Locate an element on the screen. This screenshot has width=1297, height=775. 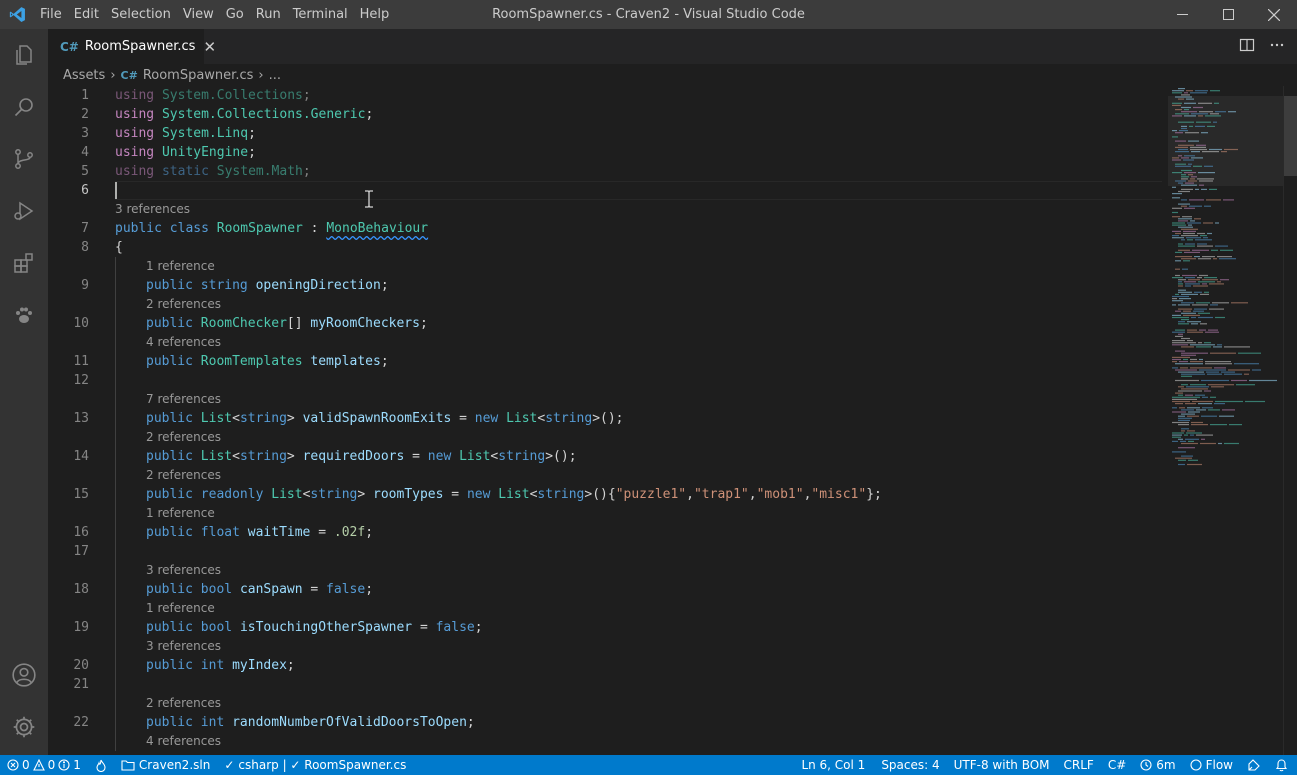
tab-roomspawner: C# RoomSpawner.cs ✕ is located at coordinates (132, 46).